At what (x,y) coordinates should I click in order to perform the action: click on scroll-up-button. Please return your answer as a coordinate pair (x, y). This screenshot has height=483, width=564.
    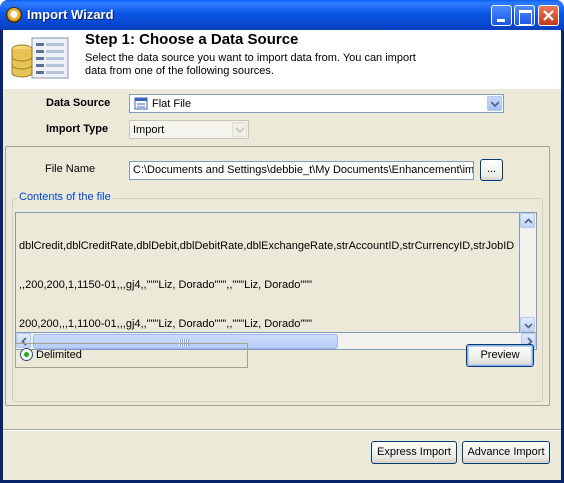
    Looking at the image, I should click on (527, 220).